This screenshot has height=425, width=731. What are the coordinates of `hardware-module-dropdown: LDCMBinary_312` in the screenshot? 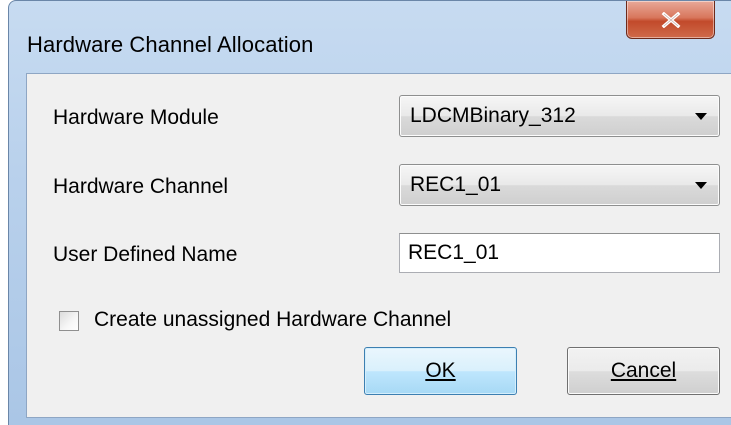 It's located at (559, 116).